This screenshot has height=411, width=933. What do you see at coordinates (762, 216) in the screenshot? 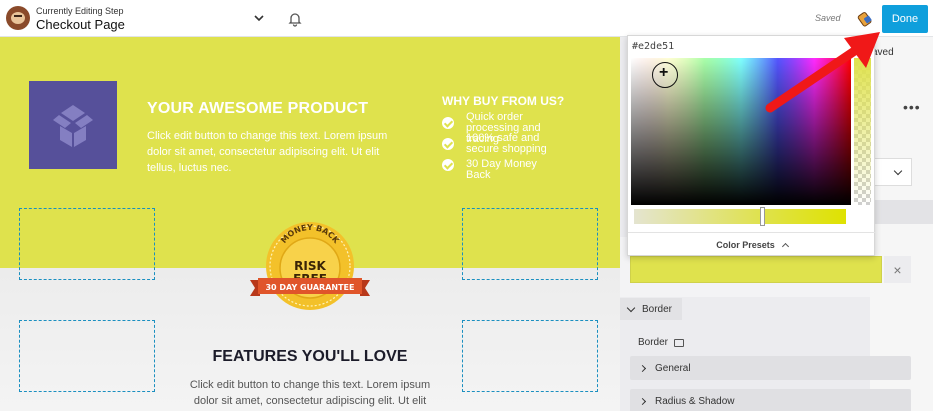
I see `opacity-slider-handle` at bounding box center [762, 216].